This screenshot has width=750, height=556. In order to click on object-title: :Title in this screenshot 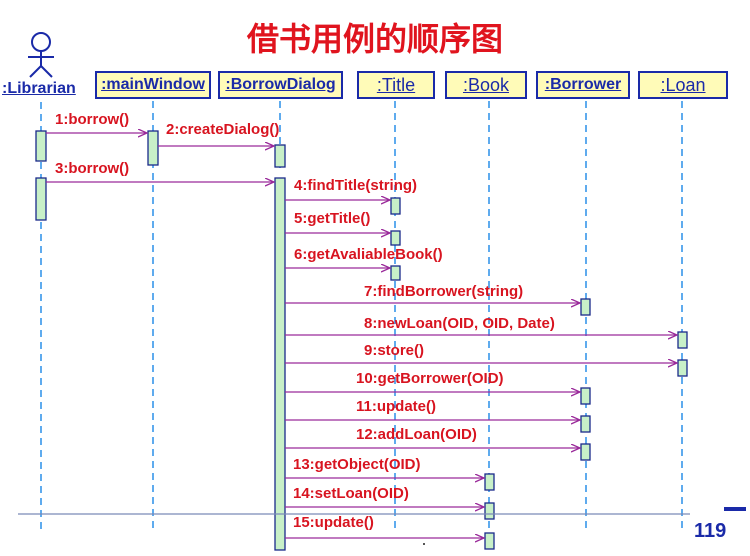, I will do `click(396, 85)`.